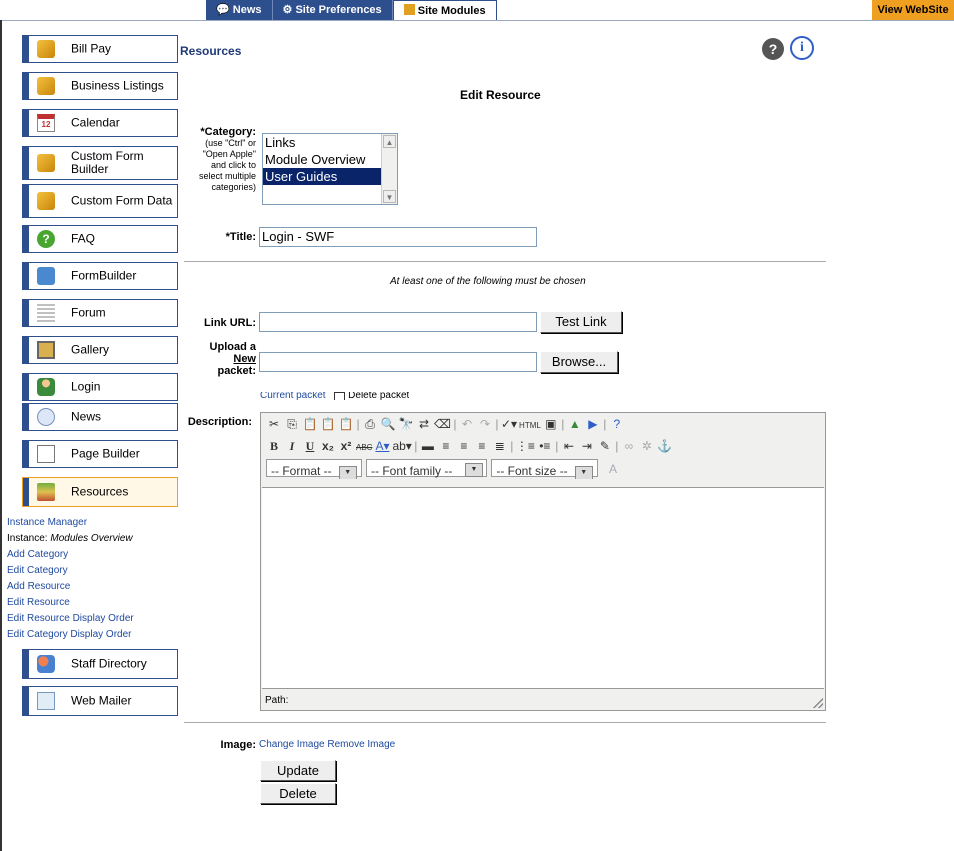 The width and height of the screenshot is (954, 851). I want to click on font-color-icon: A▾, so click(382, 446).